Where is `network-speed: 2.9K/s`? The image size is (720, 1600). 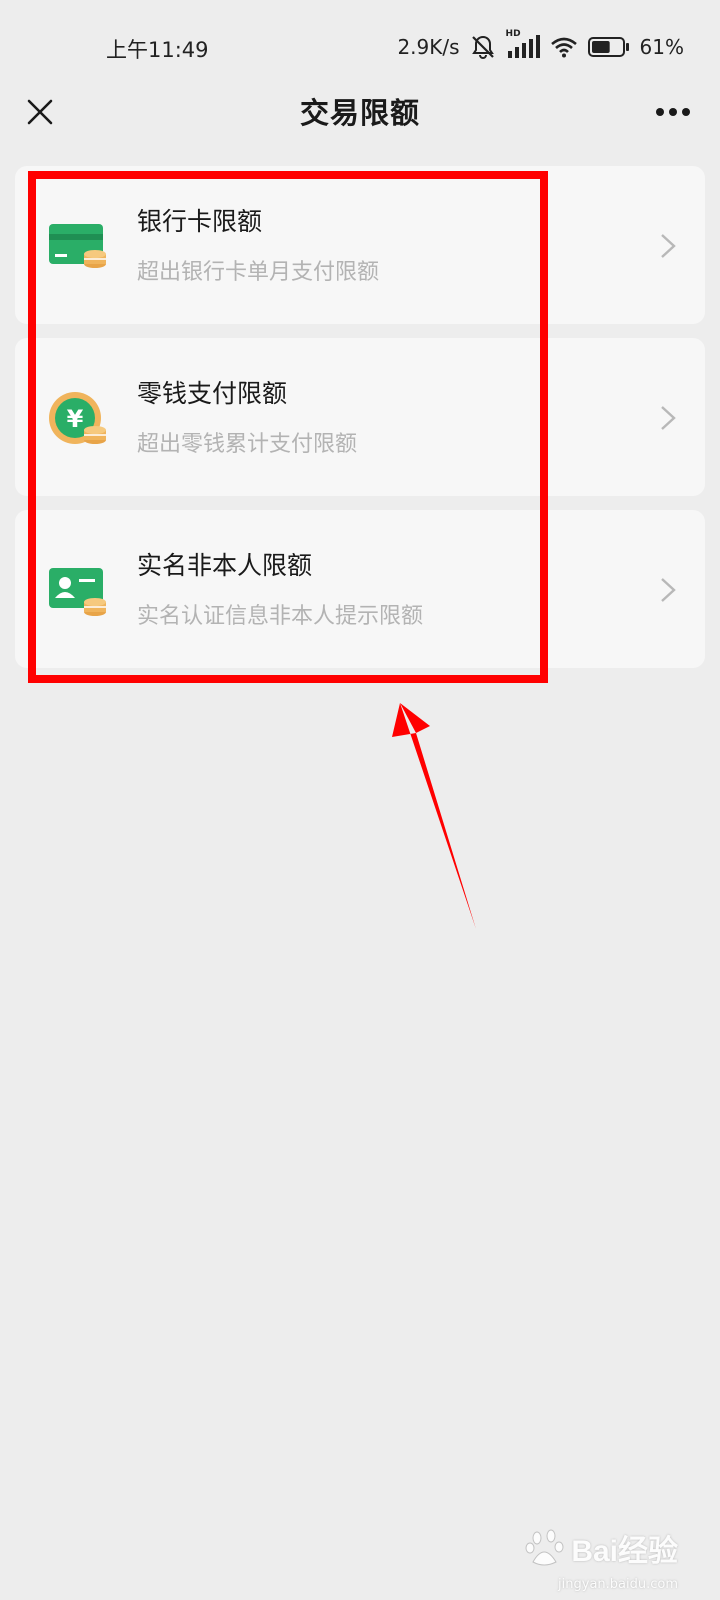 network-speed: 2.9K/s is located at coordinates (428, 47).